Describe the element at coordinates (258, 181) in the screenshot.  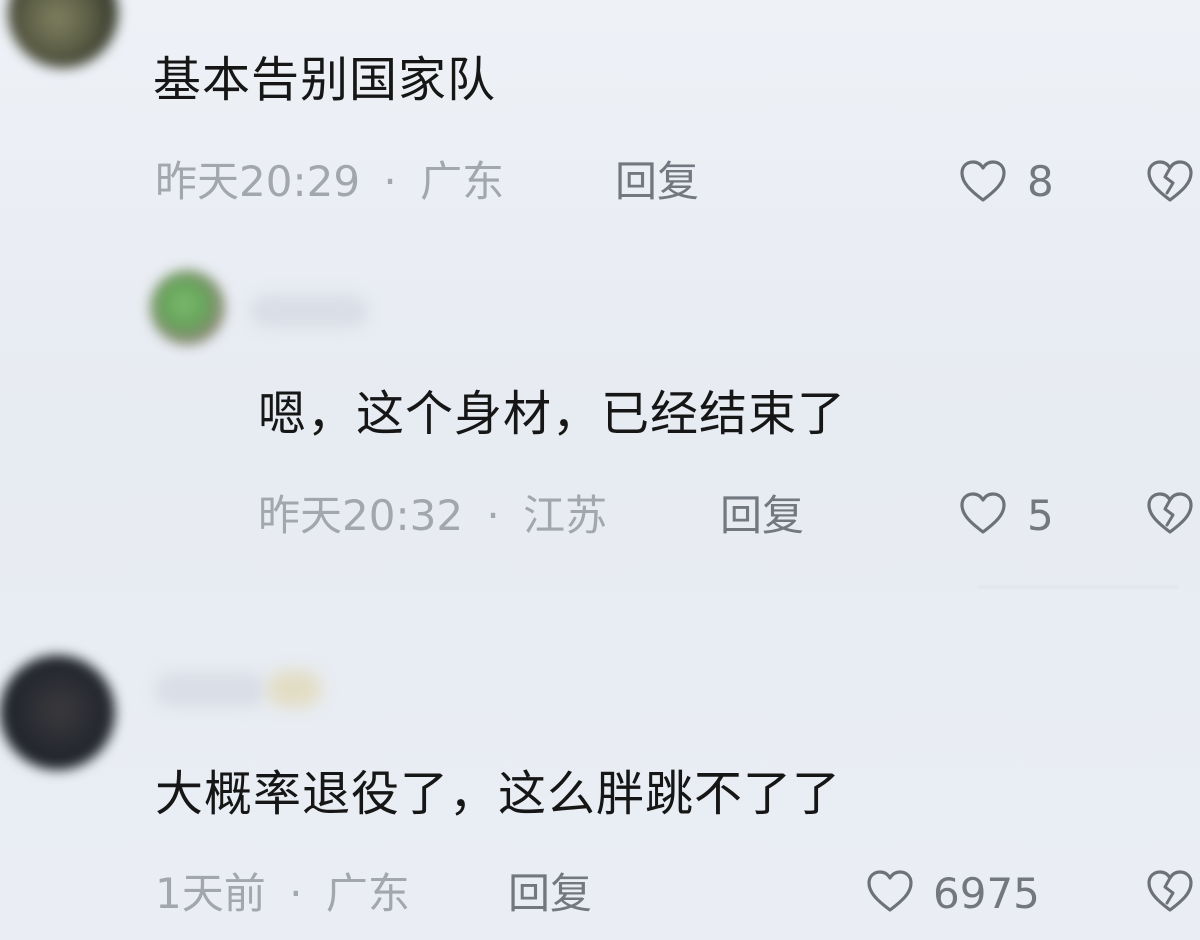
I see `comment-time: 昨天20:29` at that location.